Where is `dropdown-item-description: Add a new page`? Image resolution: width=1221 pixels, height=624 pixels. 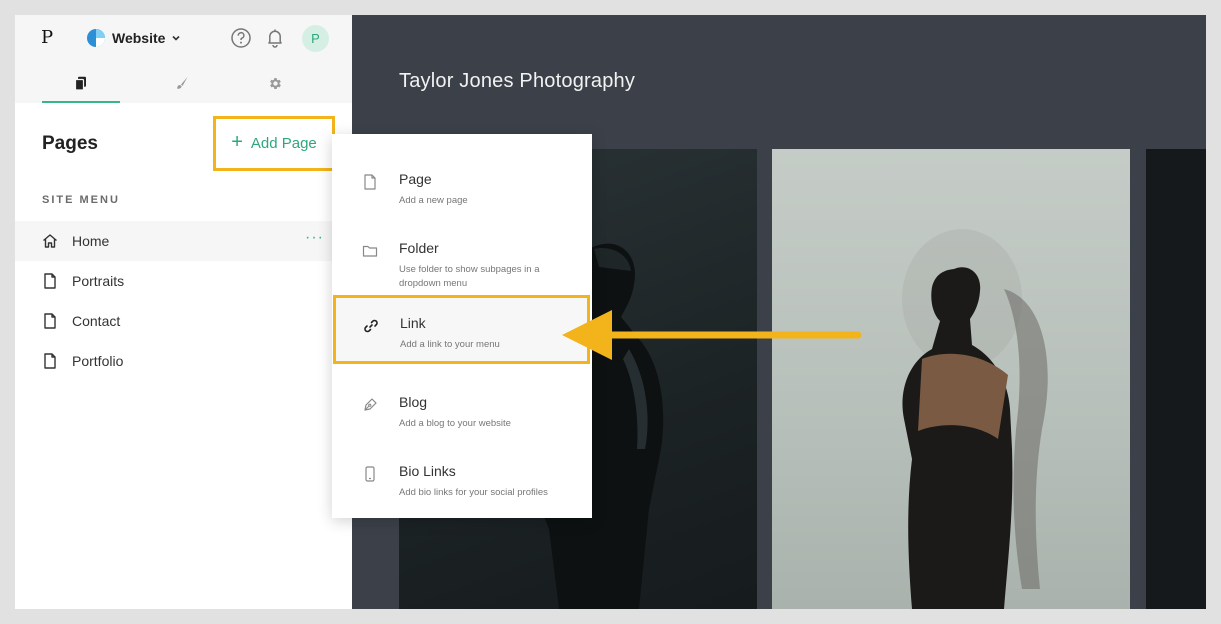
dropdown-item-description: Add a new page is located at coordinates (433, 200).